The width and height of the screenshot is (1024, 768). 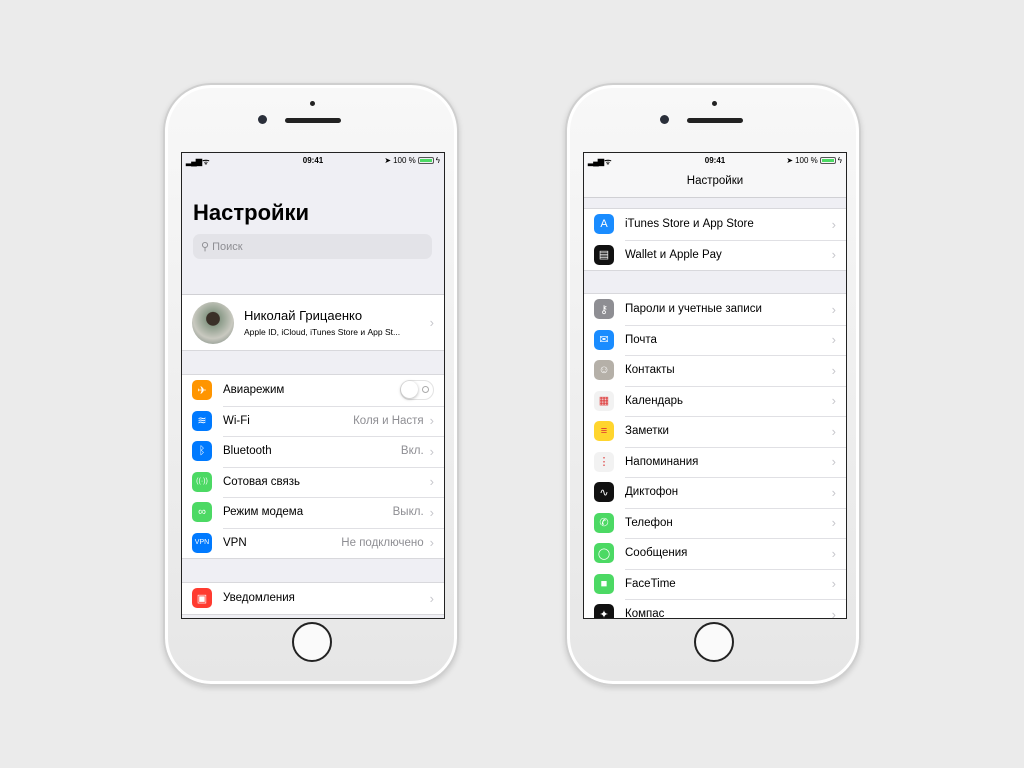 What do you see at coordinates (412, 451) in the screenshot?
I see `row-value: Вкл.` at bounding box center [412, 451].